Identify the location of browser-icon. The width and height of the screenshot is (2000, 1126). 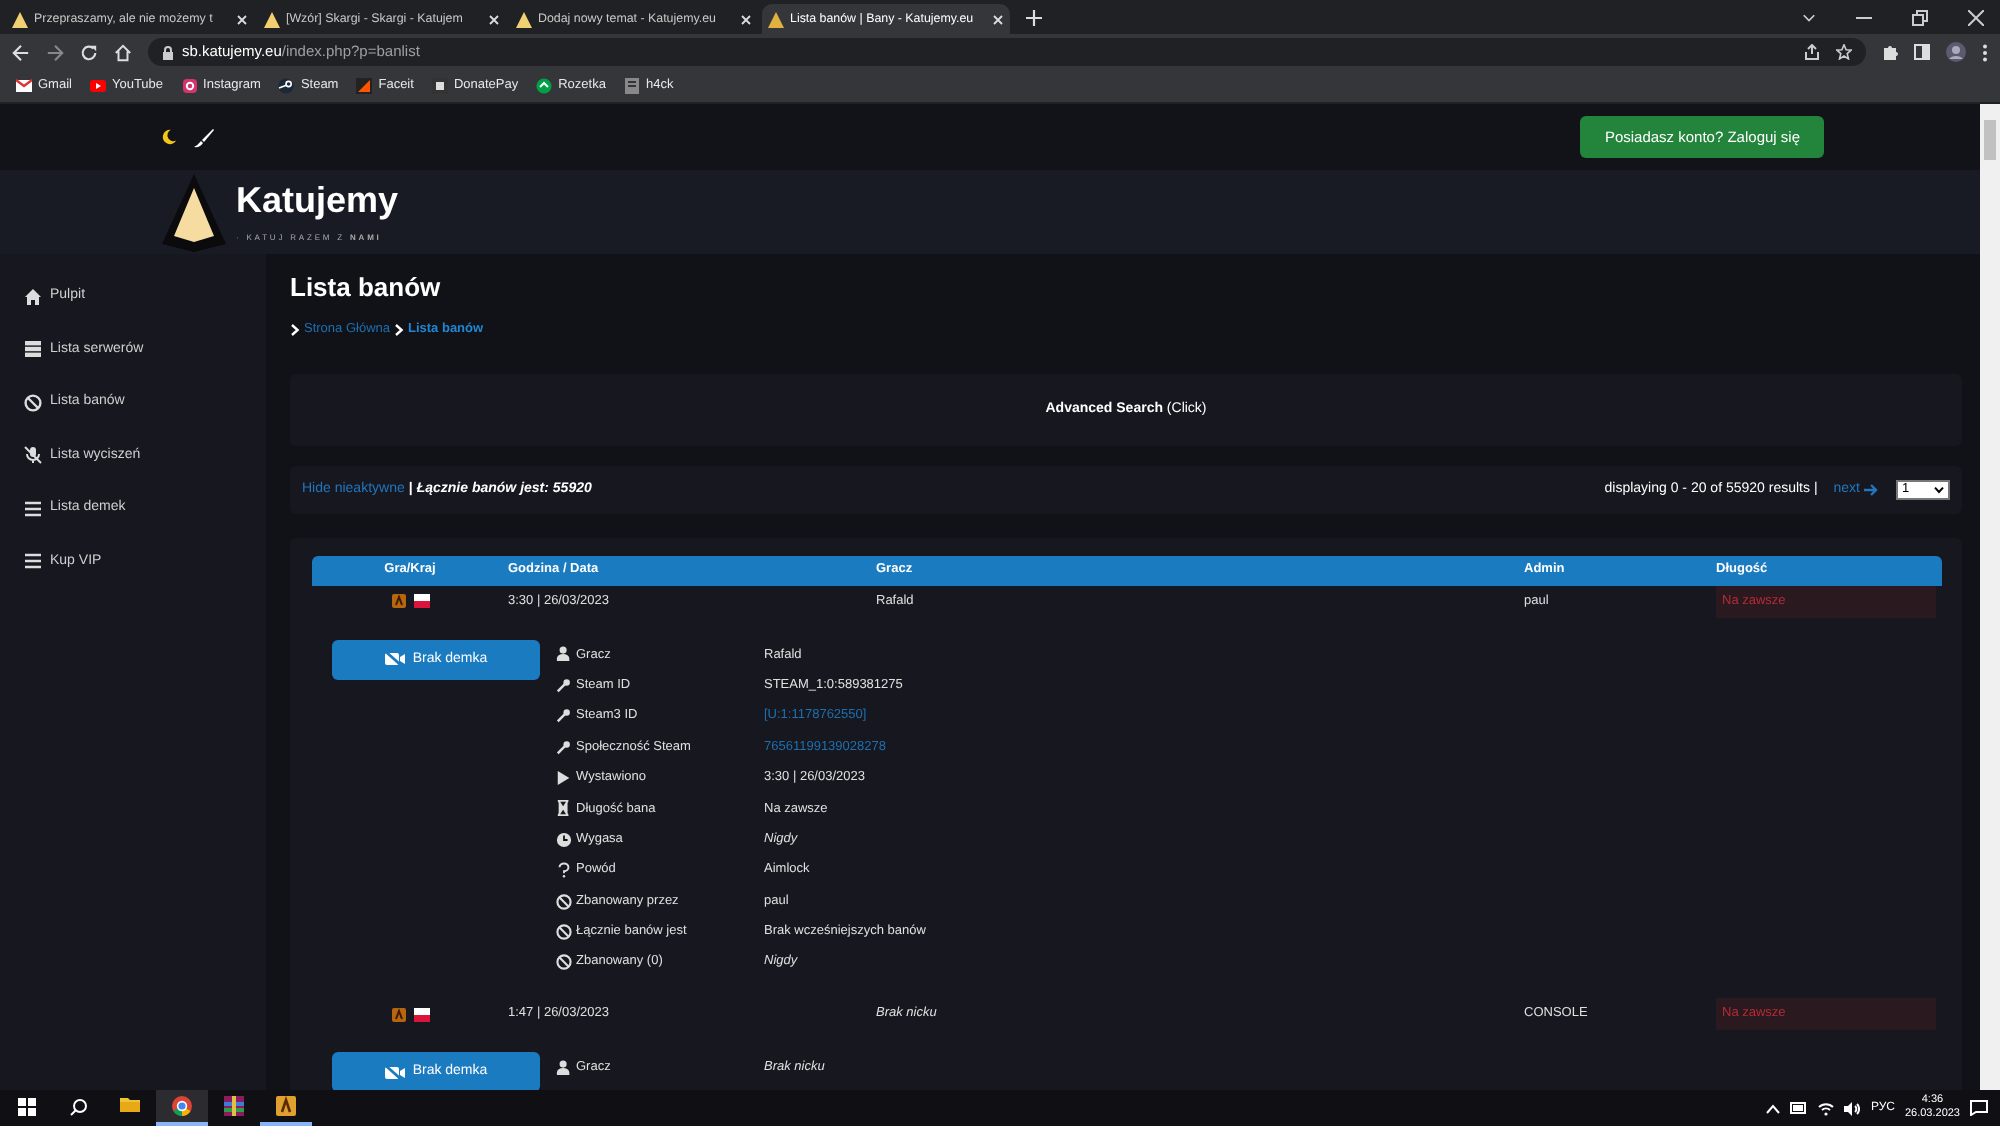
(182, 1106).